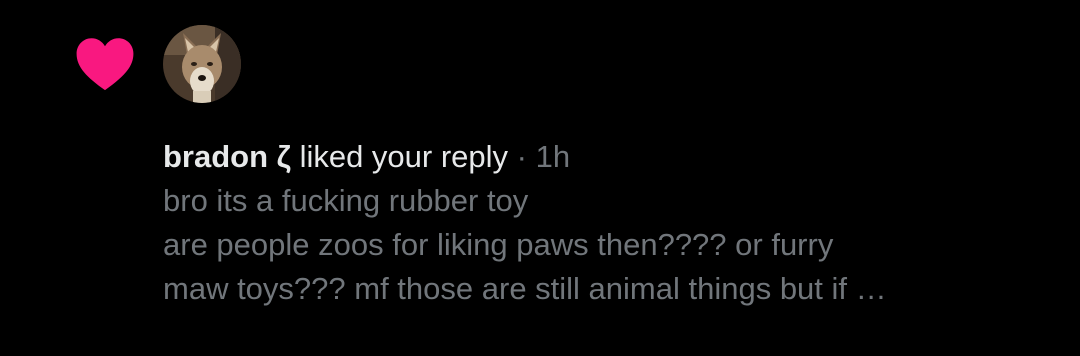  What do you see at coordinates (105, 64) in the screenshot?
I see `heart-icon` at bounding box center [105, 64].